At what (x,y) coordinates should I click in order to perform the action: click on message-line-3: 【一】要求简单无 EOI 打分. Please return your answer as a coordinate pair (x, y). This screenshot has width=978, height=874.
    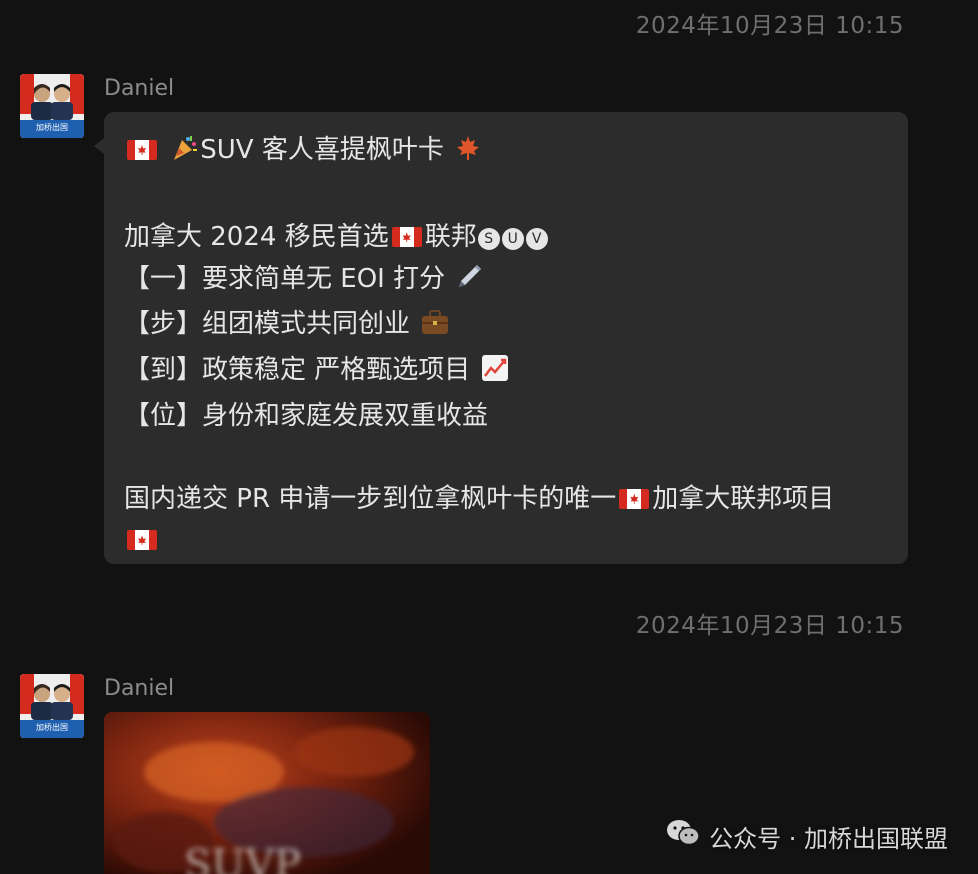
    Looking at the image, I should click on (506, 282).